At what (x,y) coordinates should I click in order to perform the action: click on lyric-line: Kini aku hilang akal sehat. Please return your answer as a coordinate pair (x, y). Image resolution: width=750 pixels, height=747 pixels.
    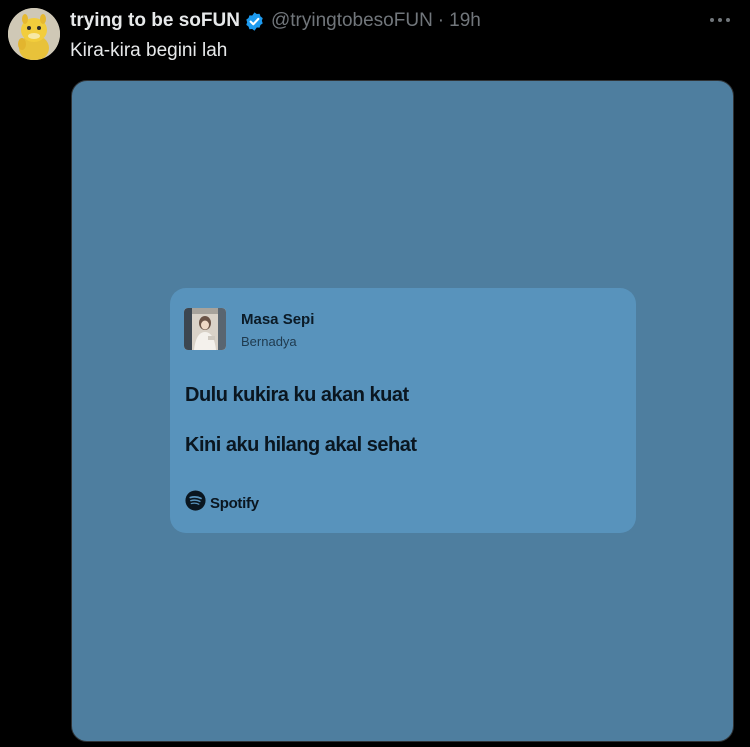
    Looking at the image, I should click on (301, 445).